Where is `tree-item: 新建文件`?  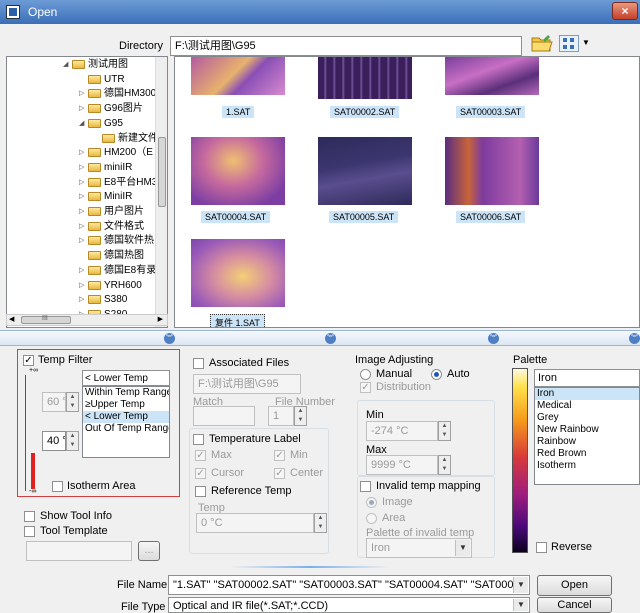 tree-item: 新建文件 is located at coordinates (125, 139).